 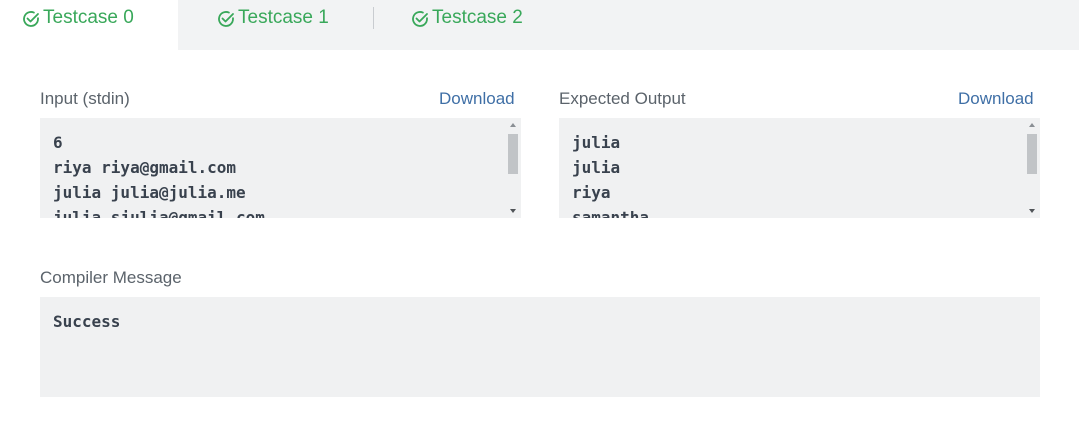 What do you see at coordinates (283, 17) in the screenshot?
I see `tab-label: Testcase 1` at bounding box center [283, 17].